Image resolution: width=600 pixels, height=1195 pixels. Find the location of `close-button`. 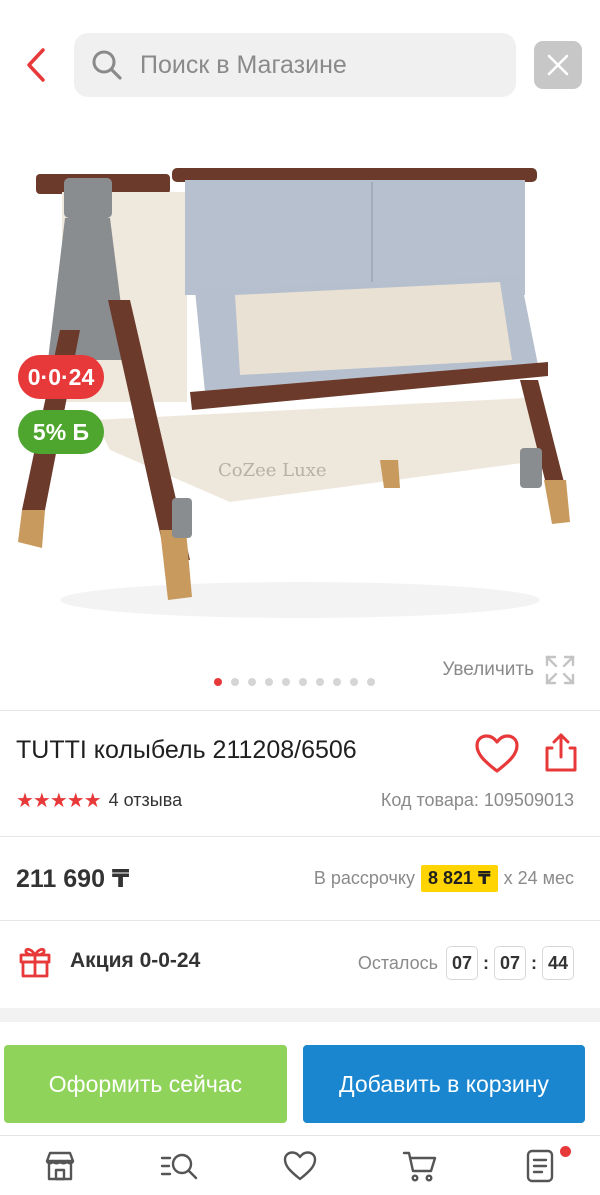

close-button is located at coordinates (558, 65).